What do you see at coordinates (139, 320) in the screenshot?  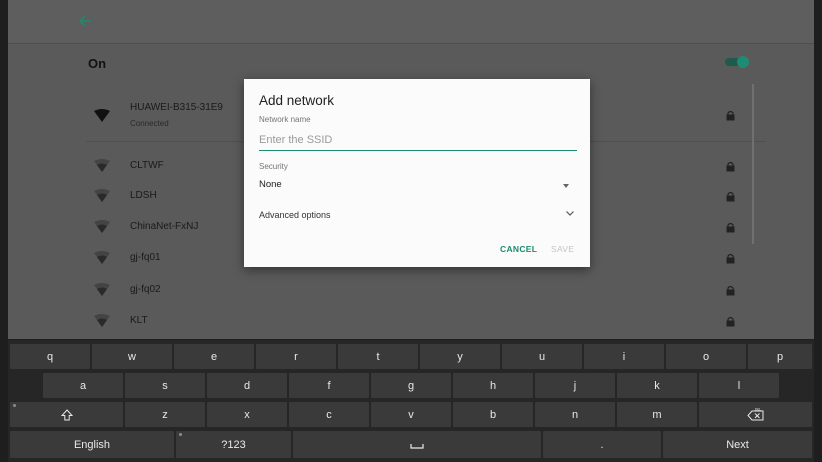 I see `network-name: KLT` at bounding box center [139, 320].